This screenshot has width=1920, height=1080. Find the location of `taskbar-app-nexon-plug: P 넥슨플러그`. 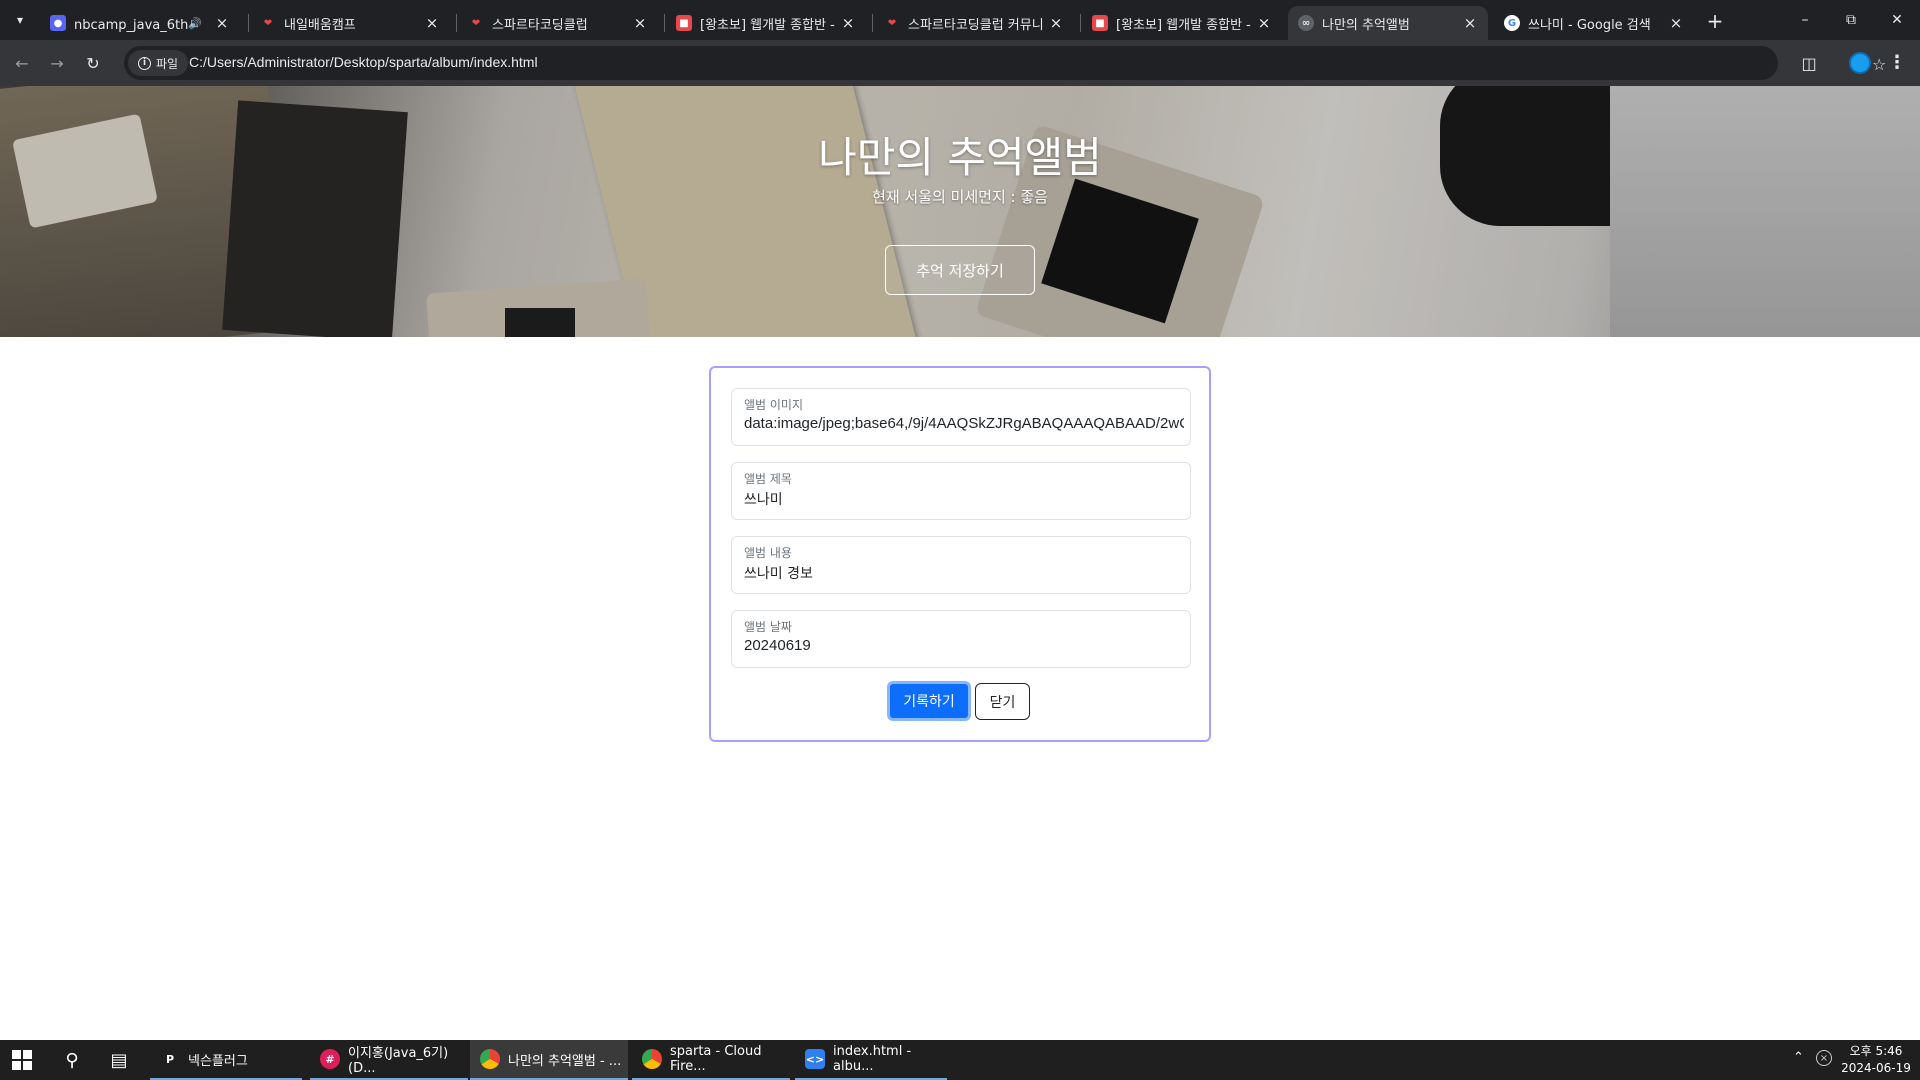

taskbar-app-nexon-plug: P 넥슨플러그 is located at coordinates (226, 1060).